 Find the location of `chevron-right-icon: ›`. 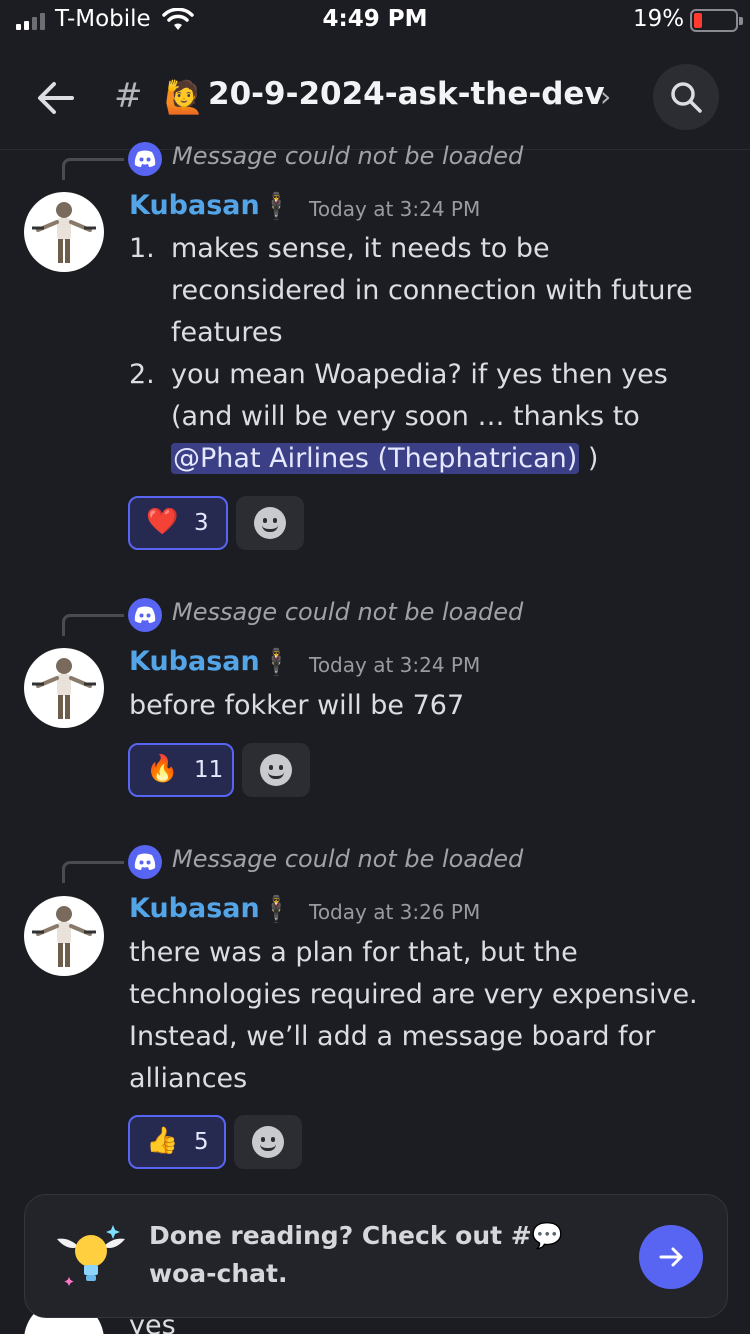

chevron-right-icon: › is located at coordinates (605, 96).